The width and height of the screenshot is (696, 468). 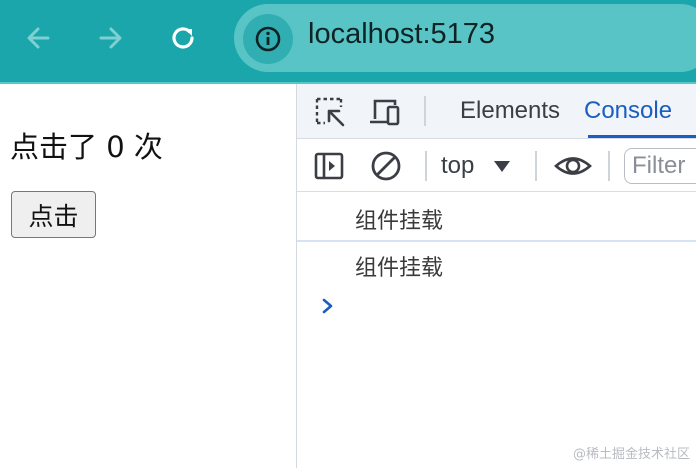 I want to click on url-text: localhost:5173, so click(x=401, y=34).